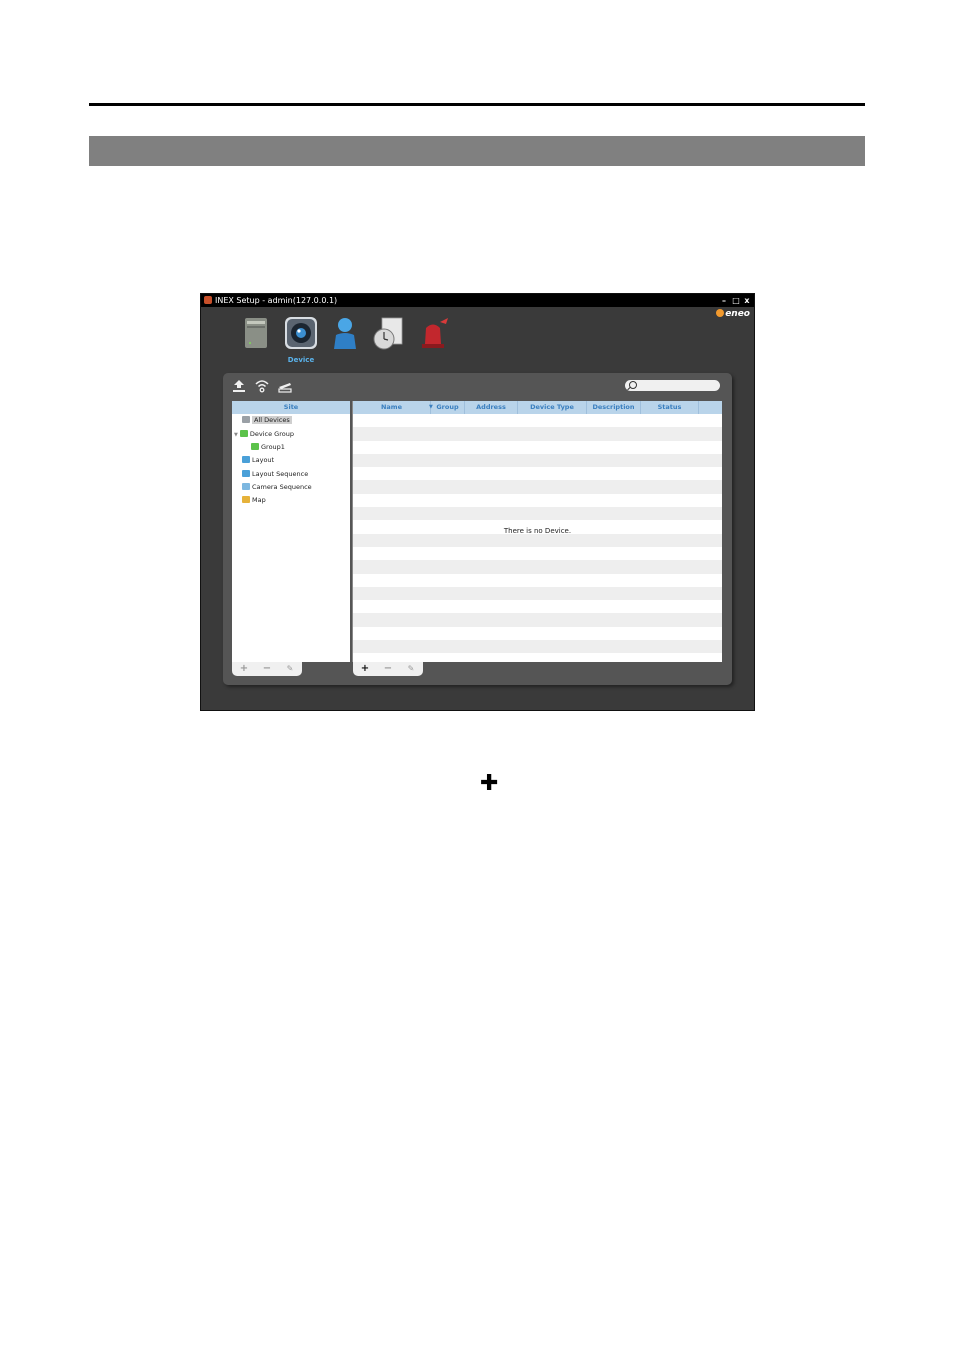  What do you see at coordinates (389, 333) in the screenshot?
I see `schedule-clock-icon` at bounding box center [389, 333].